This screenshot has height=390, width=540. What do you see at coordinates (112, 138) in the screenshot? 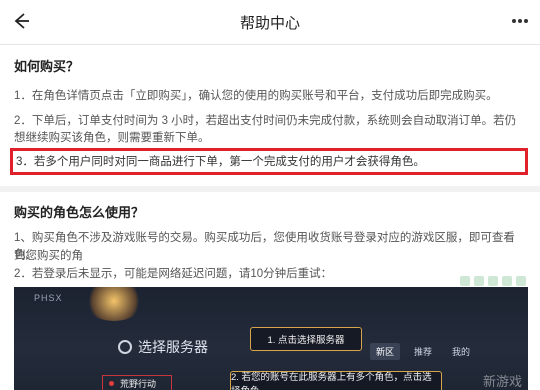
I see `buy-step-2-line2: 想继续购买该角色，则需要重新下单。` at bounding box center [112, 138].